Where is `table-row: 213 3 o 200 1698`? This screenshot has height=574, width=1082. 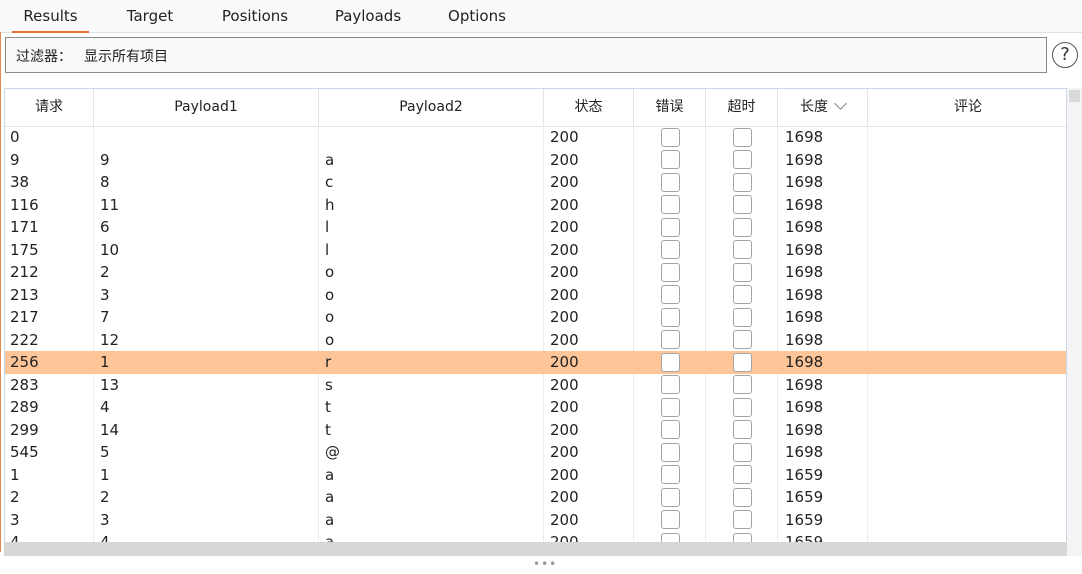 table-row: 213 3 o 200 1698 is located at coordinates (535, 295).